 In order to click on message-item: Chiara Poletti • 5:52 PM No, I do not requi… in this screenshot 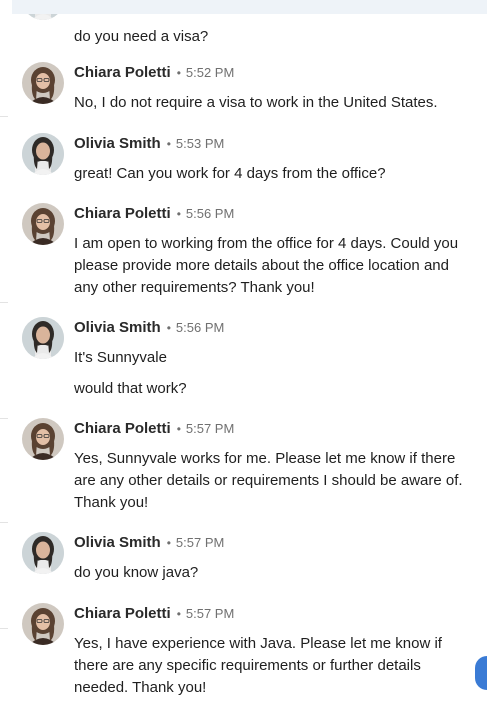, I will do `click(249, 88)`.